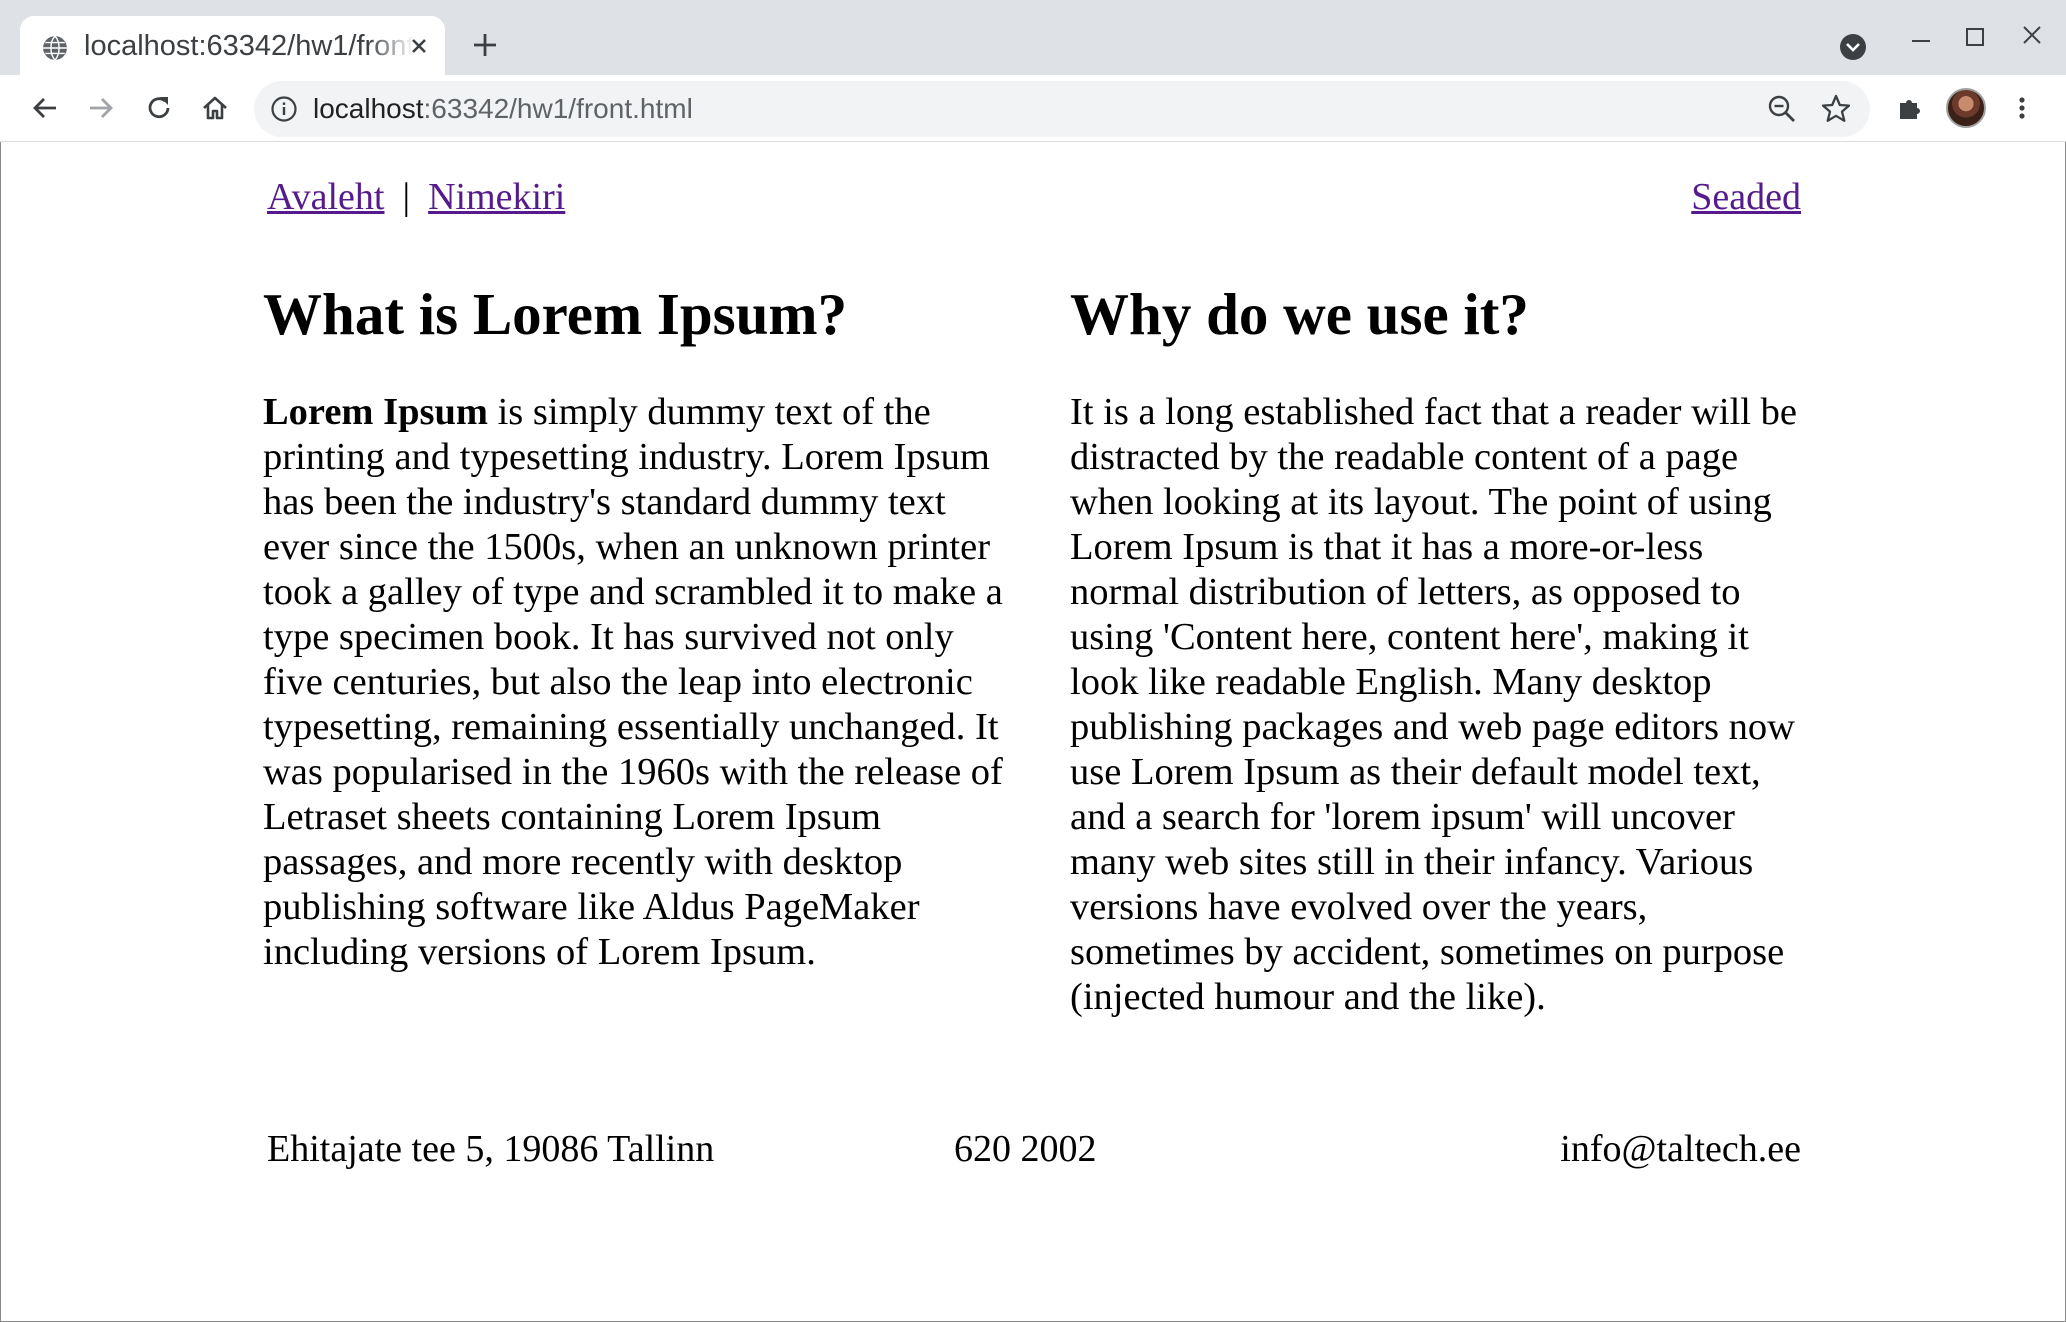 The height and width of the screenshot is (1322, 2066). What do you see at coordinates (1034, 197) in the screenshot?
I see `top-navigation: Avaleht | Nimekiri Seaded` at bounding box center [1034, 197].